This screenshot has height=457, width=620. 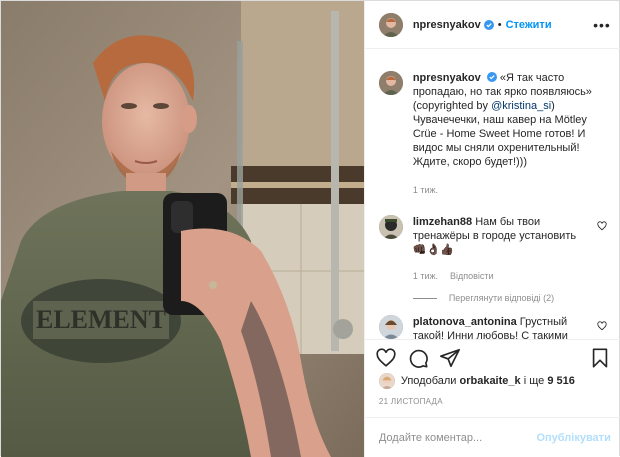 What do you see at coordinates (529, 25) in the screenshot?
I see `follow-button: Стежити` at bounding box center [529, 25].